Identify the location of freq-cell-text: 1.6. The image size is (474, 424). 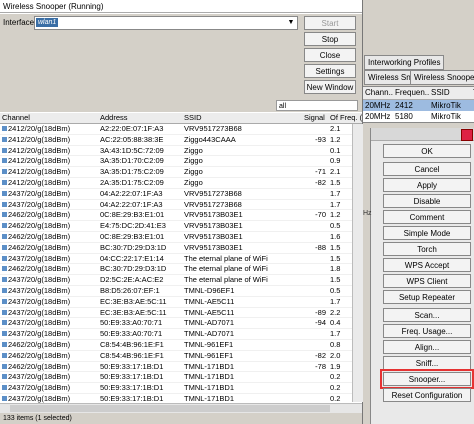
(335, 236).